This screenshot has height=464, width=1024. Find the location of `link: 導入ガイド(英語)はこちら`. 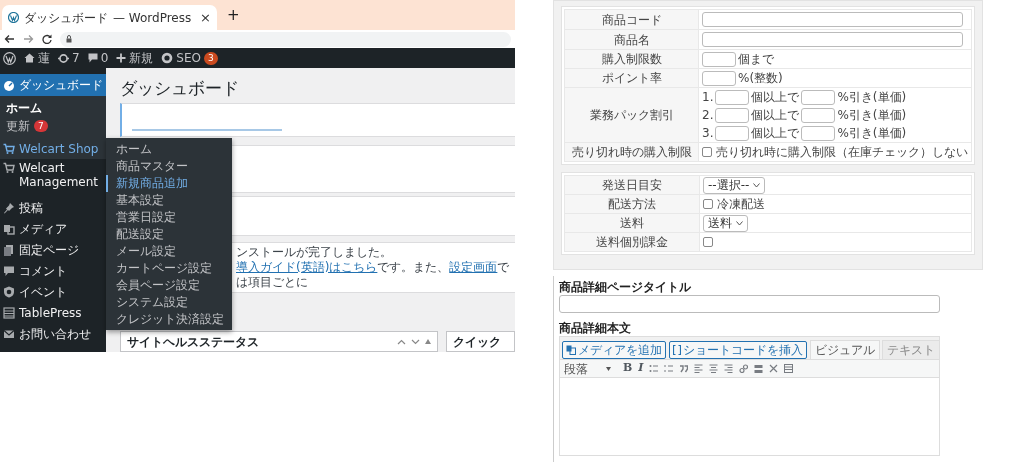

link: 導入ガイド(英語)はこちら is located at coordinates (307, 267).